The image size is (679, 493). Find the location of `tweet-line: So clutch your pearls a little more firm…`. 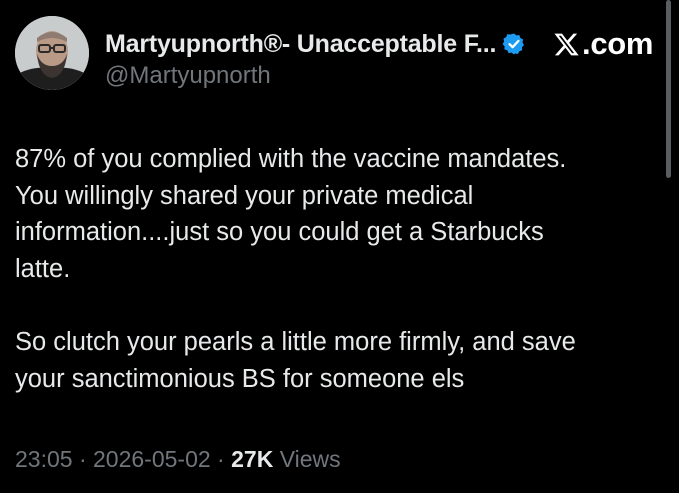

tweet-line: So clutch your pearls a little more firm… is located at coordinates (295, 342).